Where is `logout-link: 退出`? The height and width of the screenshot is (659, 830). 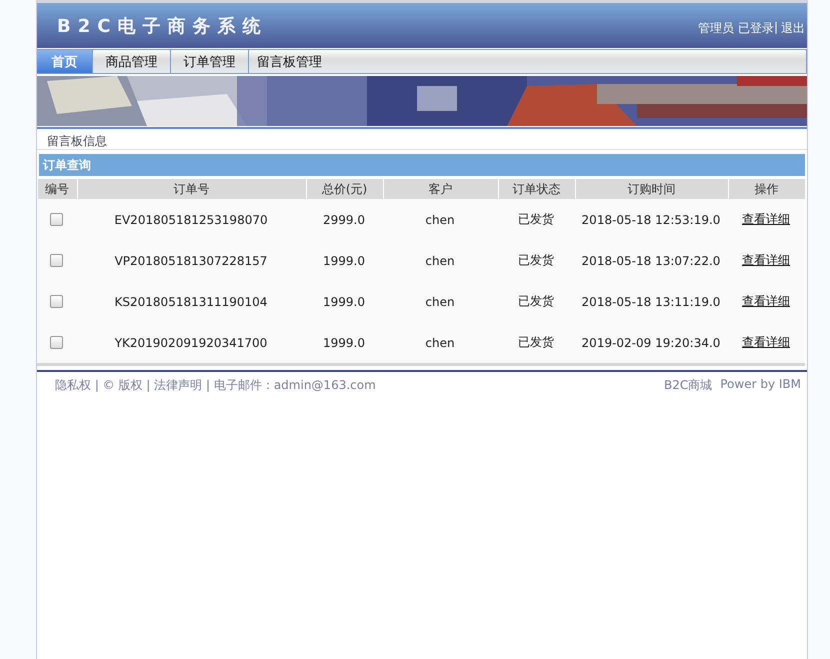
logout-link: 退出 is located at coordinates (793, 28).